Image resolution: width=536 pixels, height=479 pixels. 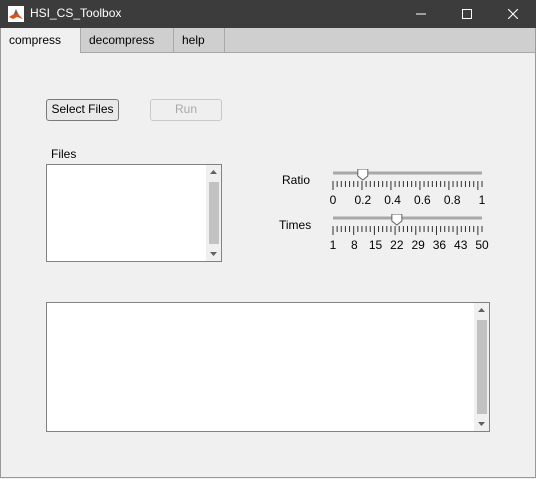 I want to click on tab-compress: compress, so click(x=41, y=40).